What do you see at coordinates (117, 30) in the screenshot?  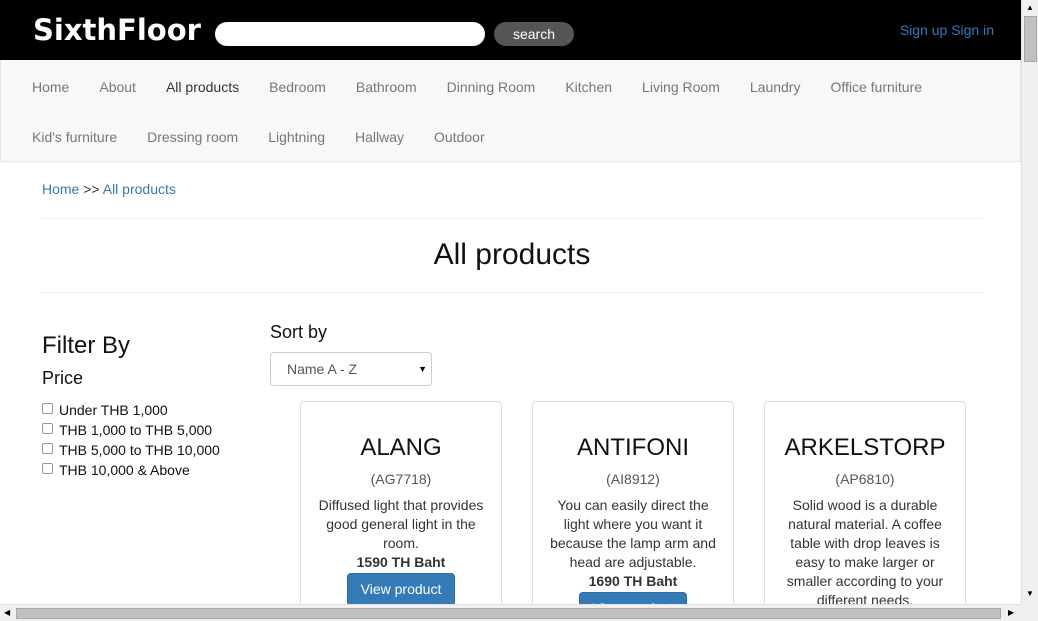 I see `brand-logo: SixthFloor` at bounding box center [117, 30].